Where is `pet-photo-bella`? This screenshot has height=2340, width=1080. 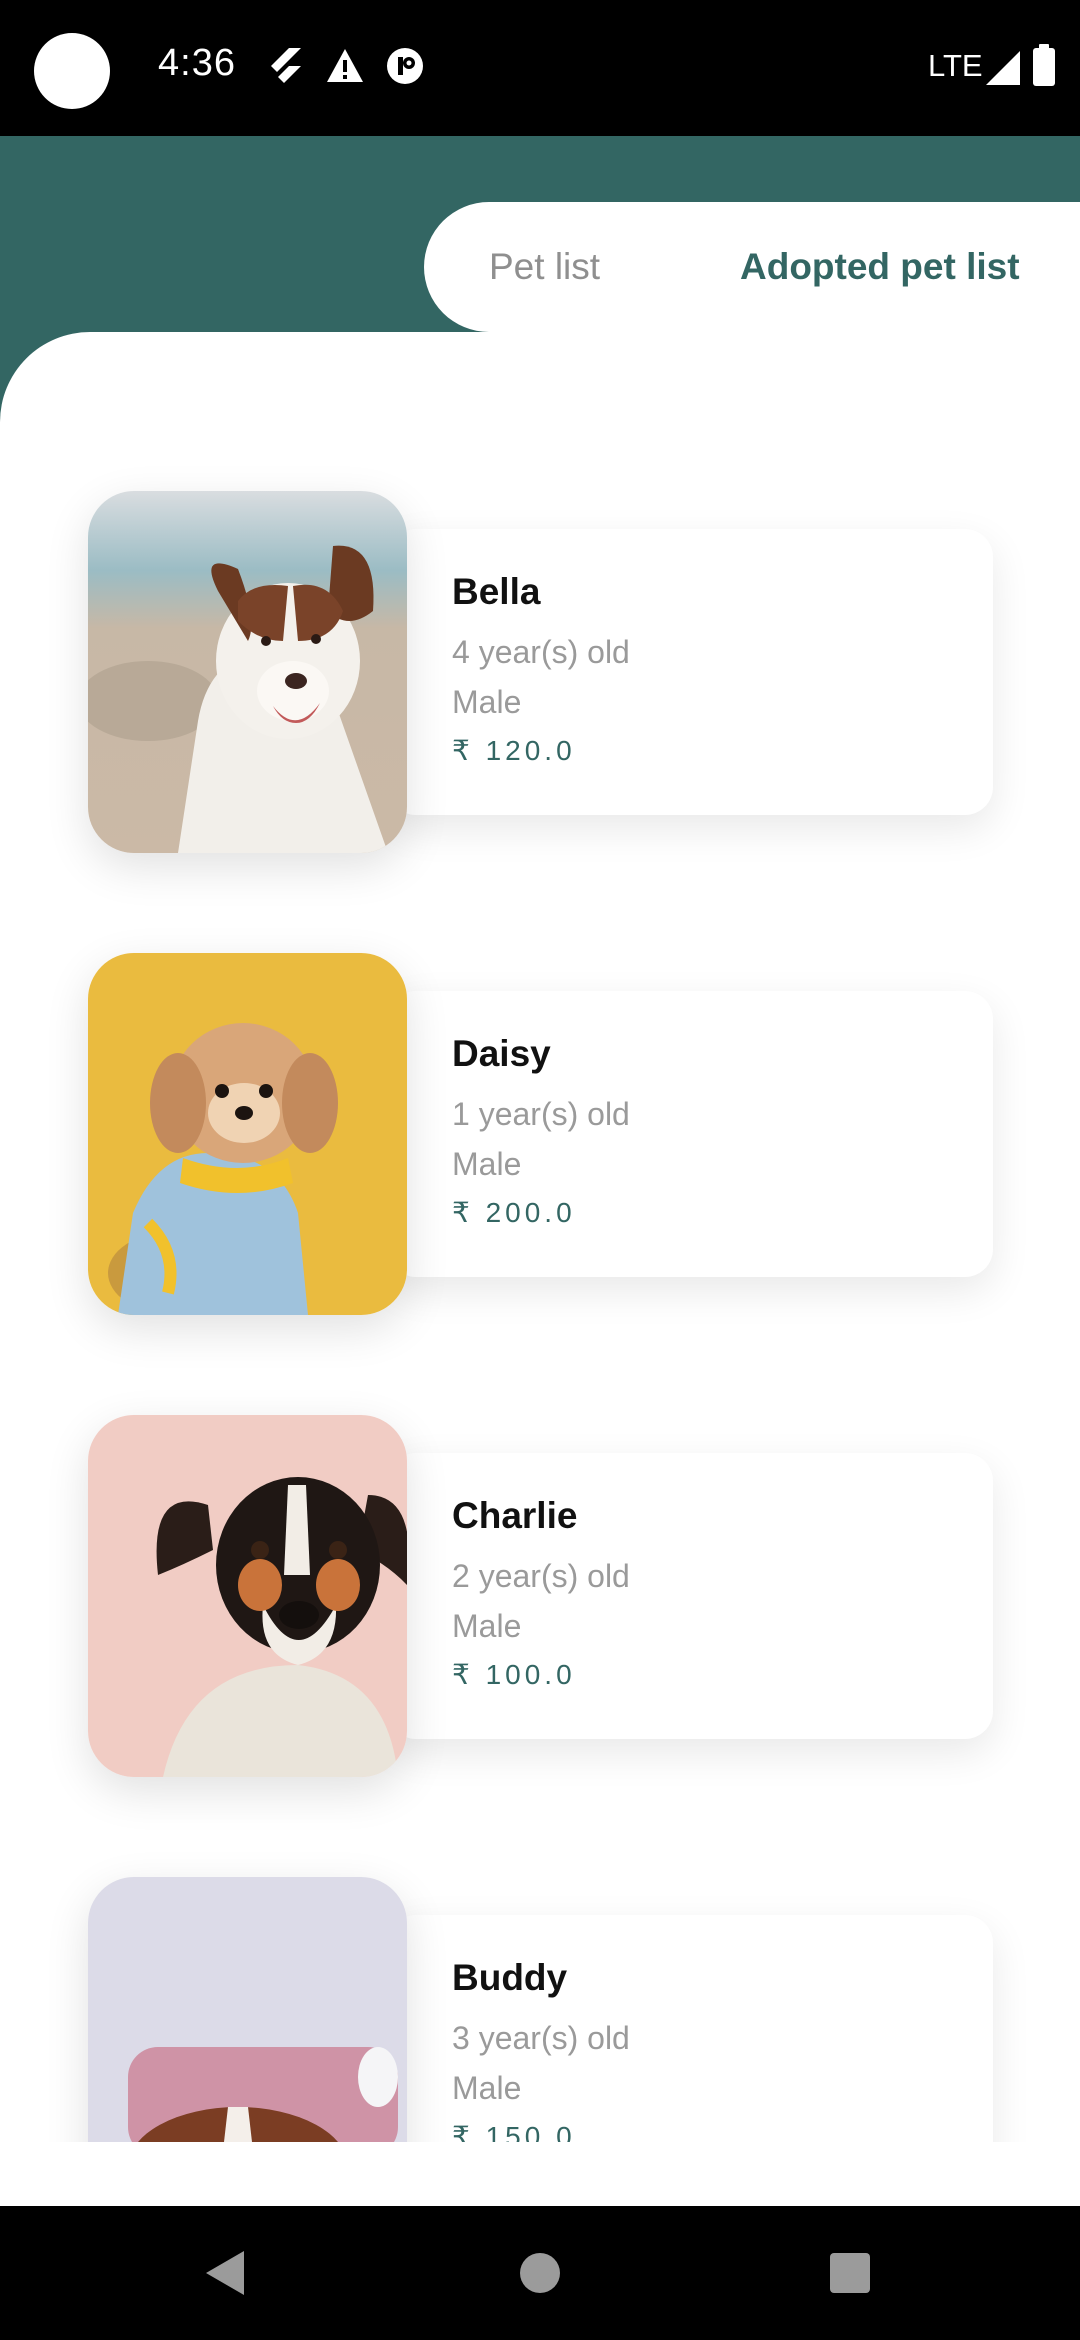 pet-photo-bella is located at coordinates (247, 672).